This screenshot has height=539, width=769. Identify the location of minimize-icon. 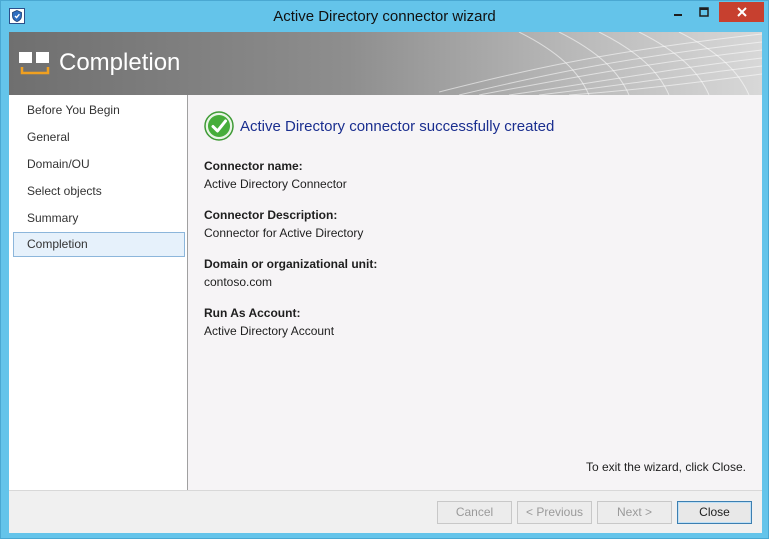
(678, 15).